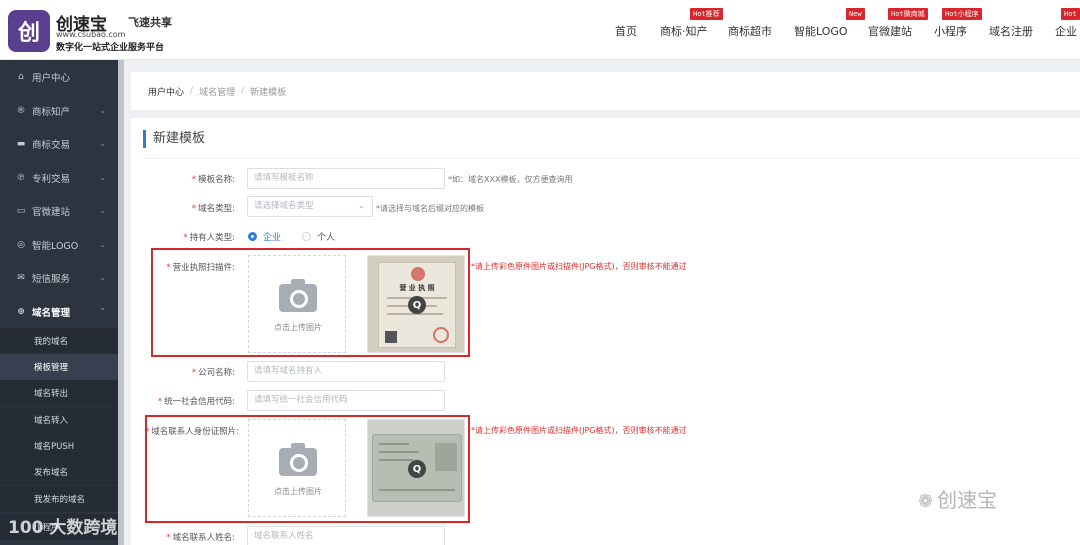 Image resolution: width=1080 pixels, height=545 pixels. What do you see at coordinates (59, 420) in the screenshot?
I see `sidebar-subitem-domain-transfer-in: 域名转入` at bounding box center [59, 420].